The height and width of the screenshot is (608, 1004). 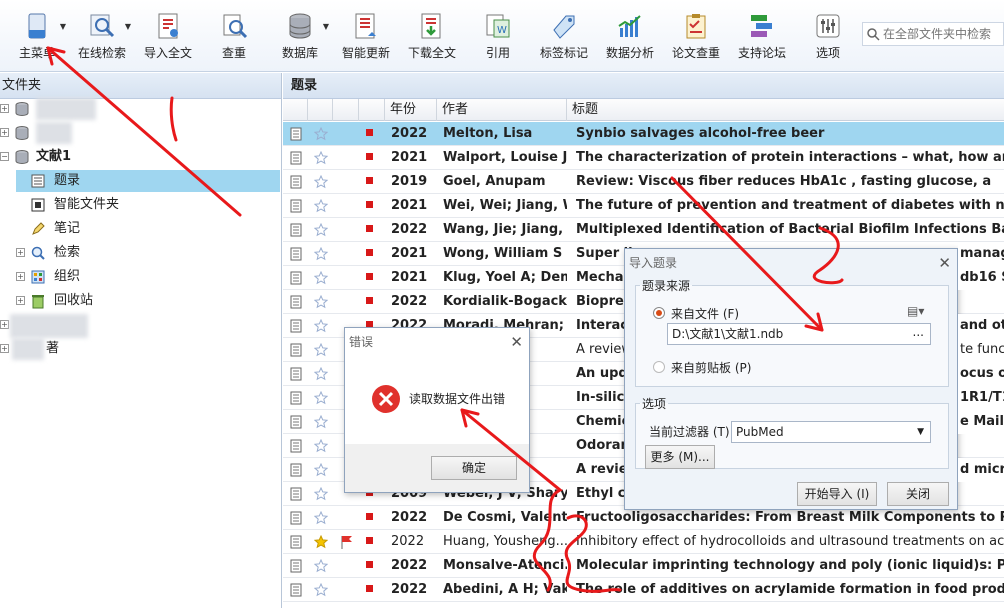 What do you see at coordinates (173, 119) in the screenshot?
I see `annotation-mark` at bounding box center [173, 119].